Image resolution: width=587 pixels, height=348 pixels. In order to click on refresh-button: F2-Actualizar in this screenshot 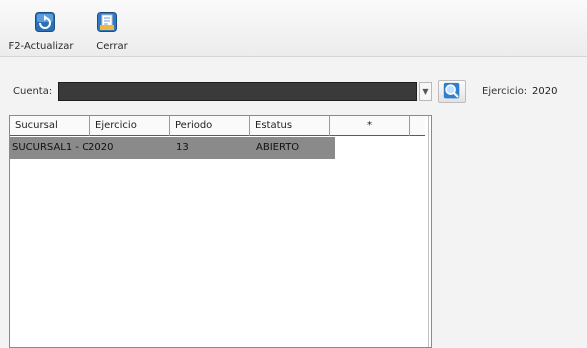, I will do `click(41, 29)`.